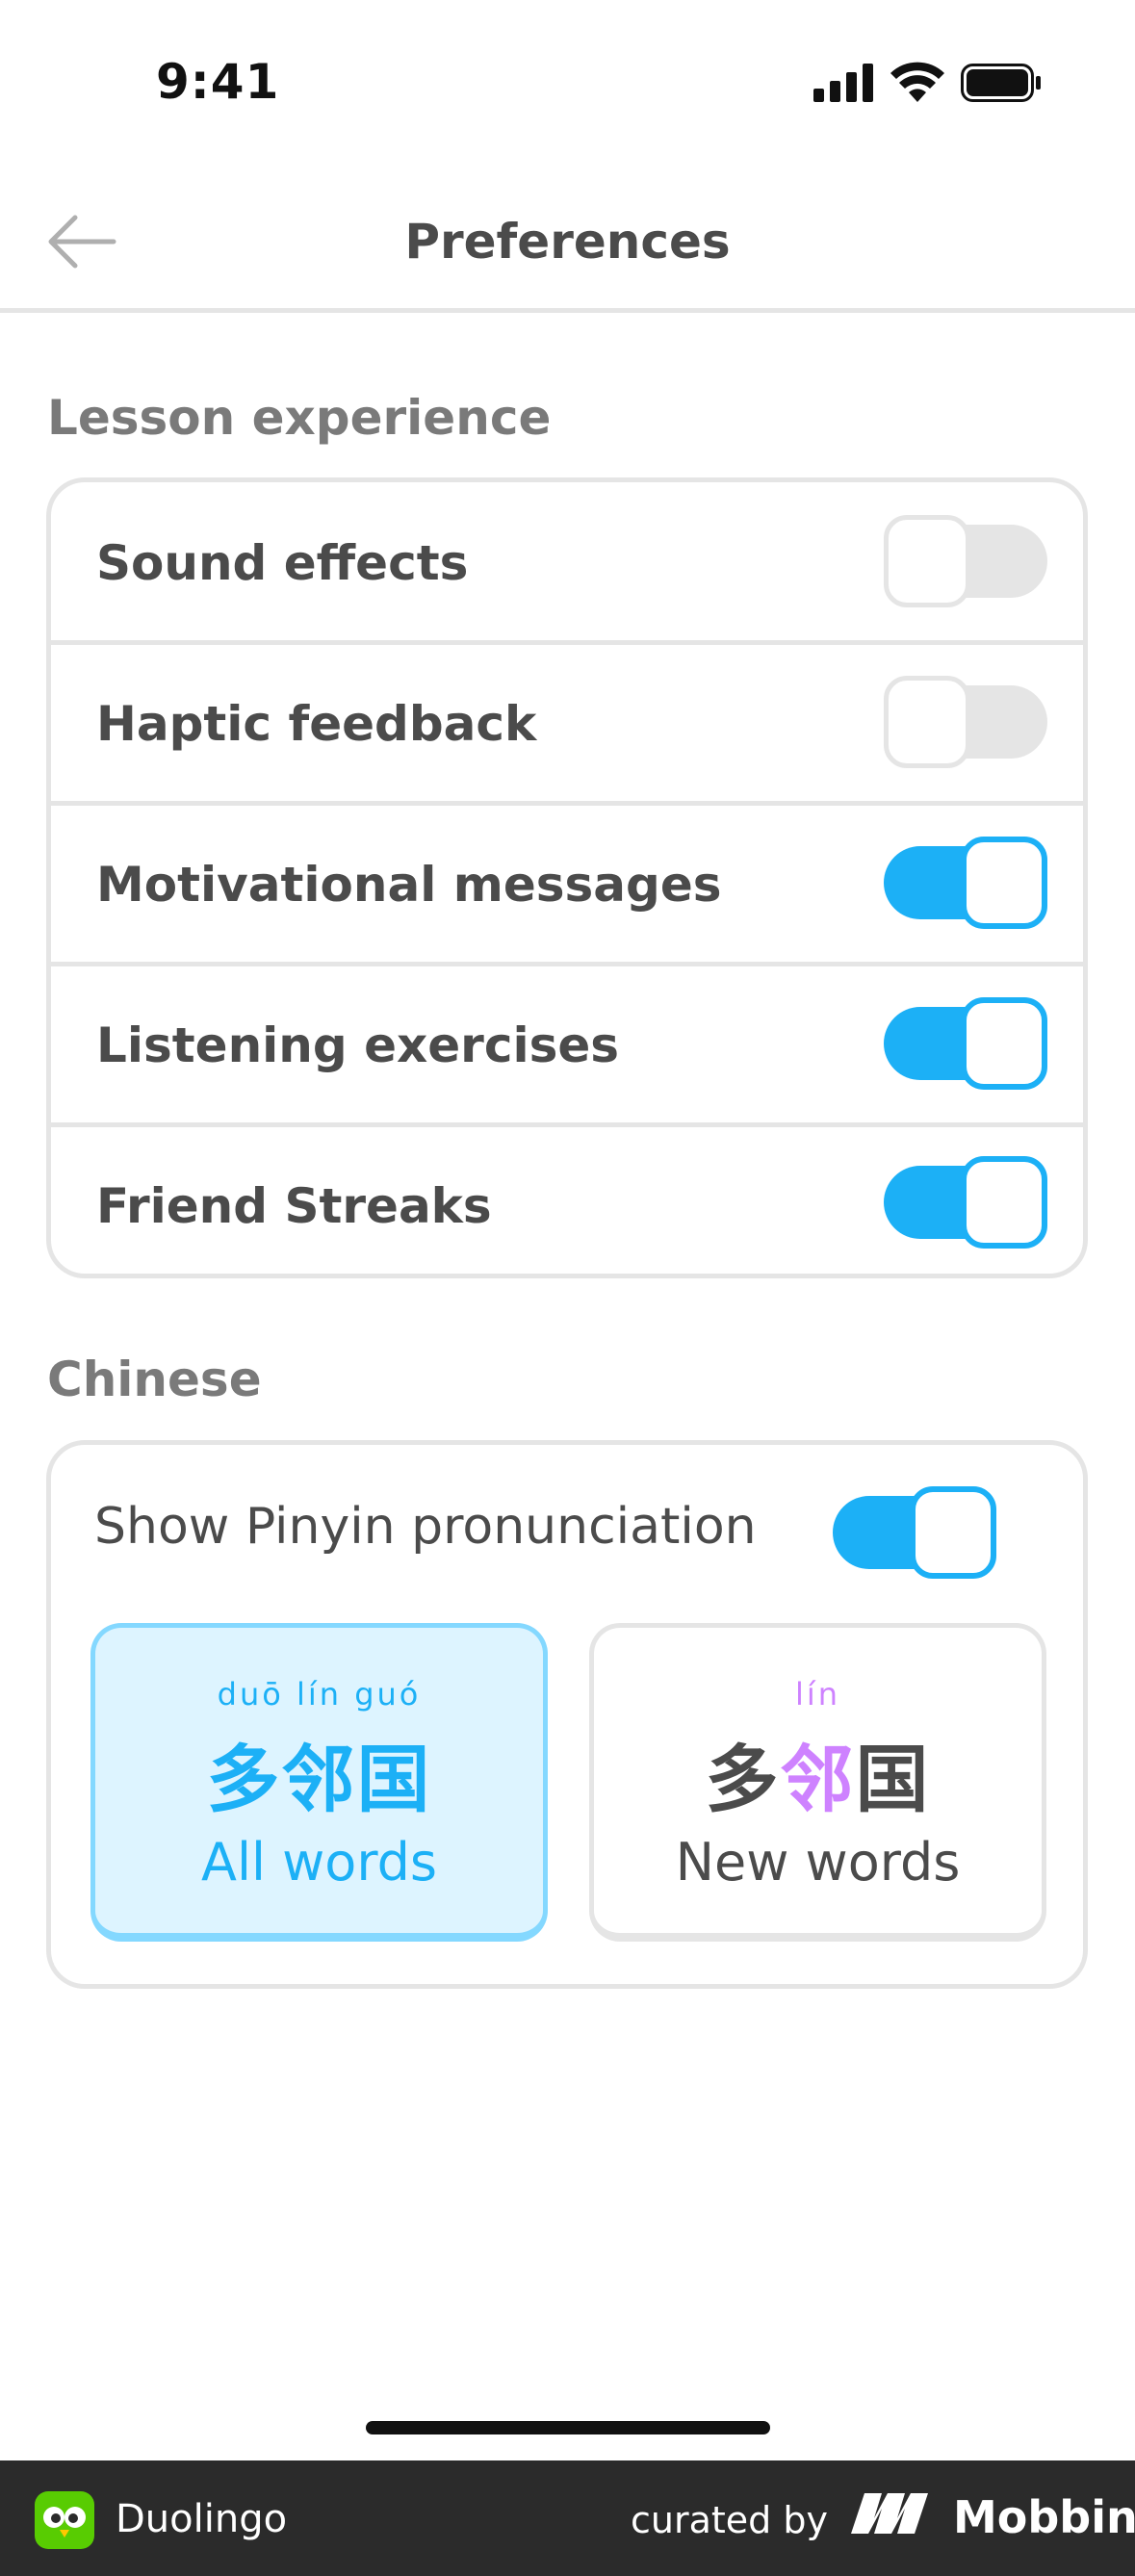  What do you see at coordinates (202, 2519) in the screenshot?
I see `app-name: Duolingo` at bounding box center [202, 2519].